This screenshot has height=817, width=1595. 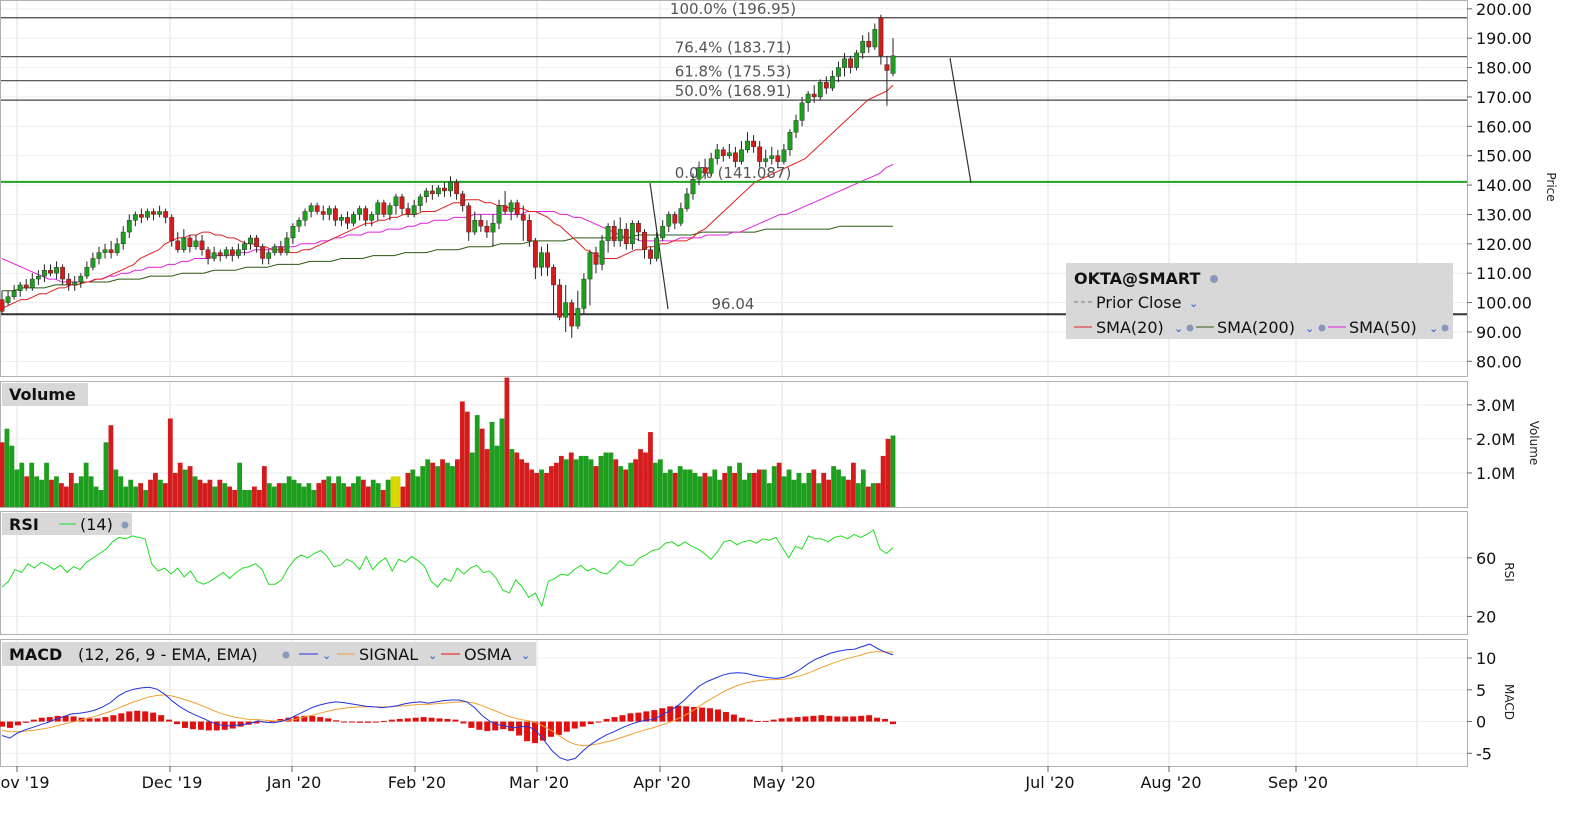 I want to click on price-tick-label: 120.00, so click(x=1504, y=244).